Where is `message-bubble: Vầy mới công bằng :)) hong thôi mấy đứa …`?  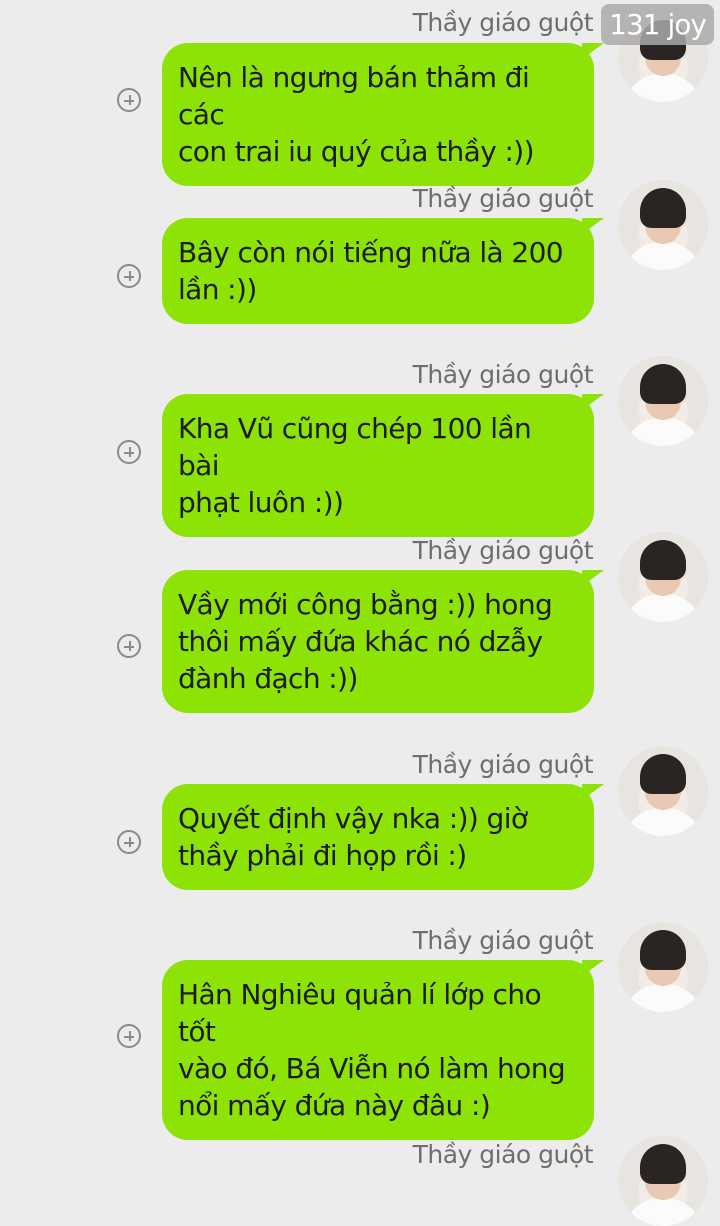 message-bubble: Vầy mới công bằng :)) hong thôi mấy đứa … is located at coordinates (383, 641).